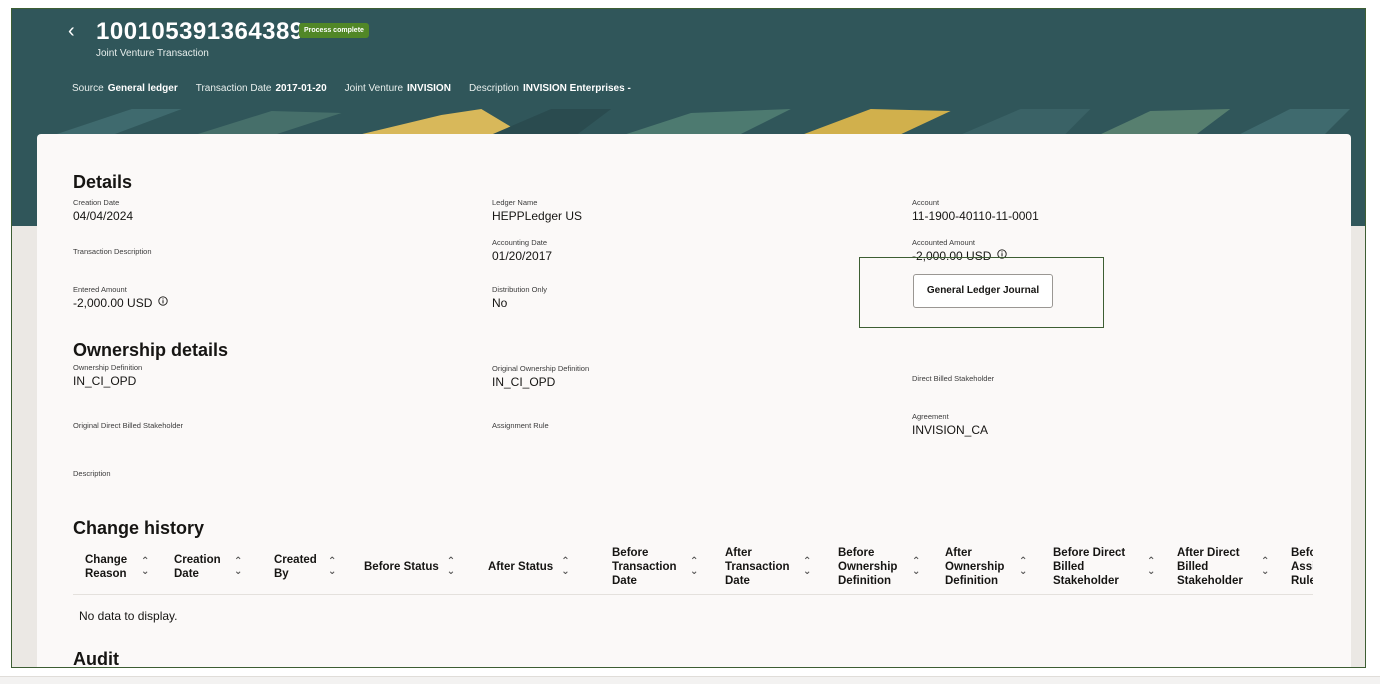 The image size is (1380, 684). I want to click on window-bottom-edge, so click(690, 680).